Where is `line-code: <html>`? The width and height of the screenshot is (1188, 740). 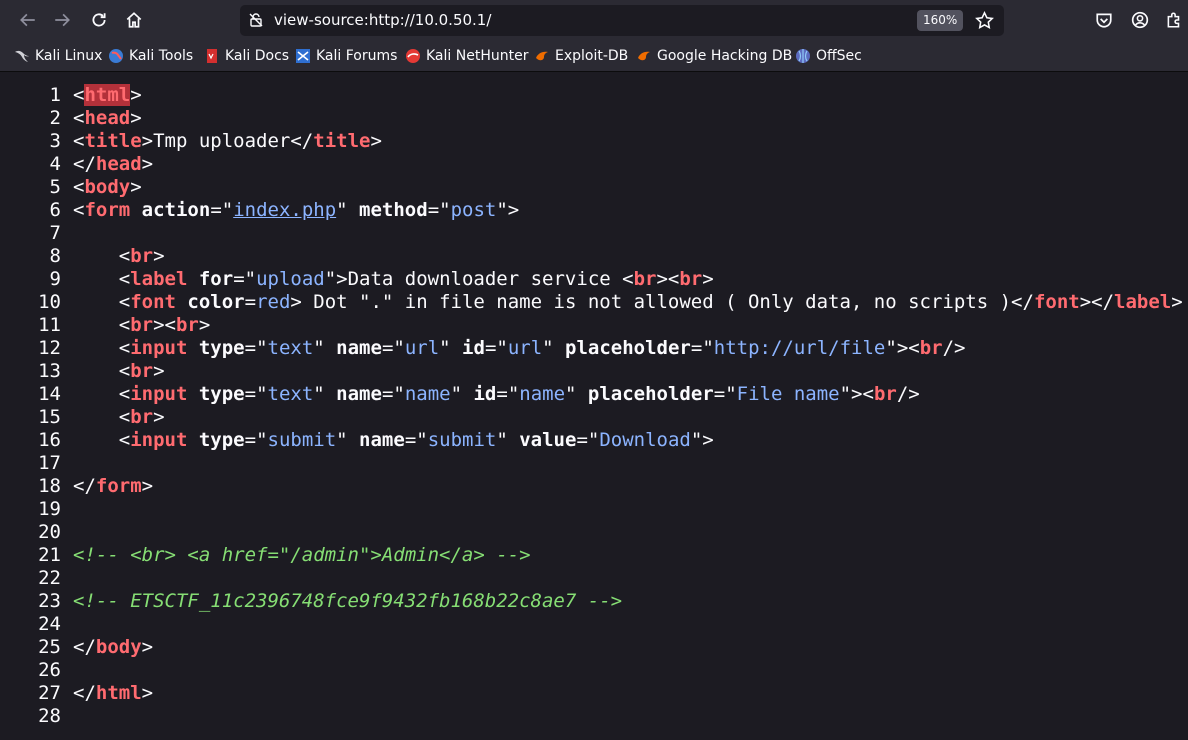 line-code: <html> is located at coordinates (107, 95).